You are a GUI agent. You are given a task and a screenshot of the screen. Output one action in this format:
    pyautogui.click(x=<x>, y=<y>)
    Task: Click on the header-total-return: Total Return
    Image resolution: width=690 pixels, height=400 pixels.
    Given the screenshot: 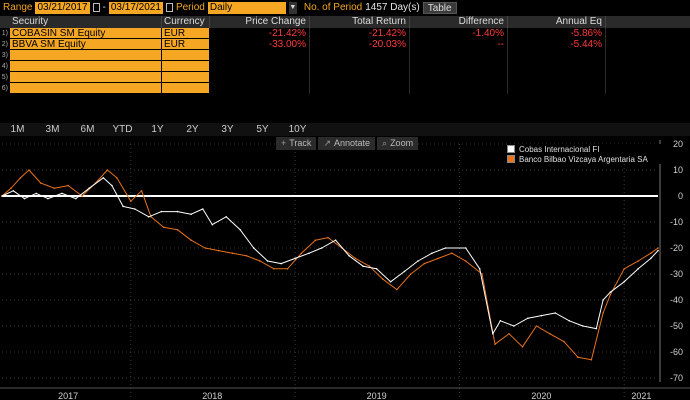 What is the action you would take?
    pyautogui.click(x=360, y=22)
    